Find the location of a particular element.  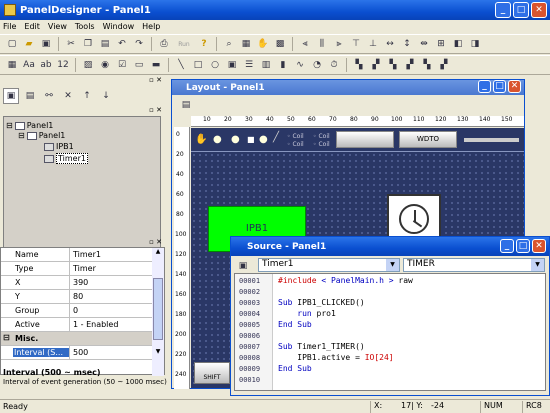

cut-icon: ✂ is located at coordinates (71, 44).